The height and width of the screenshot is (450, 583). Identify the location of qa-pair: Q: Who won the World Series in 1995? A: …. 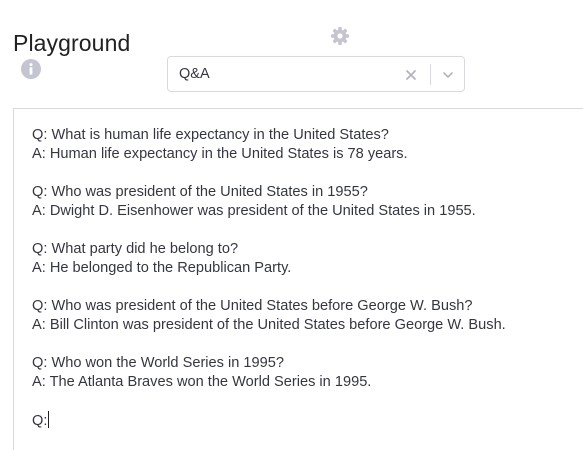
(269, 373).